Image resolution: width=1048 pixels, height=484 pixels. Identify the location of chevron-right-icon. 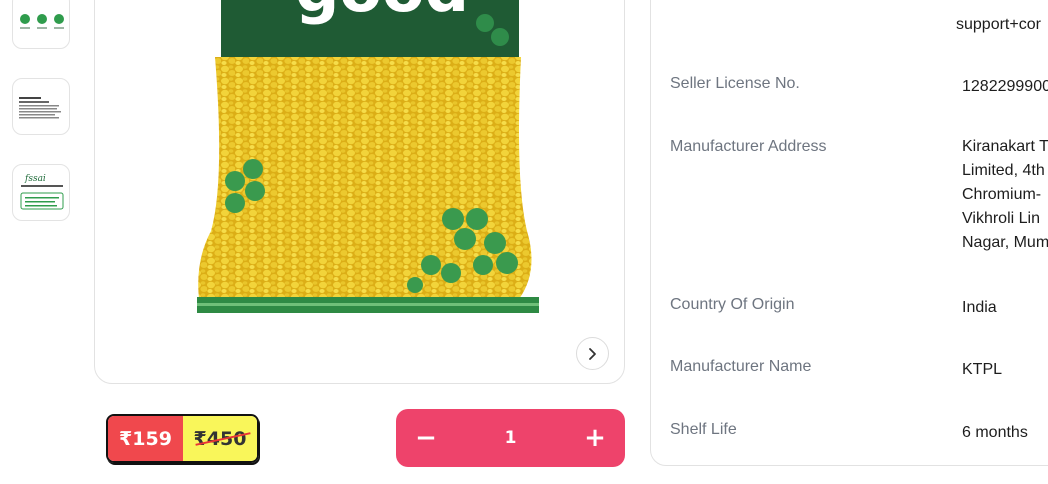
(592, 353).